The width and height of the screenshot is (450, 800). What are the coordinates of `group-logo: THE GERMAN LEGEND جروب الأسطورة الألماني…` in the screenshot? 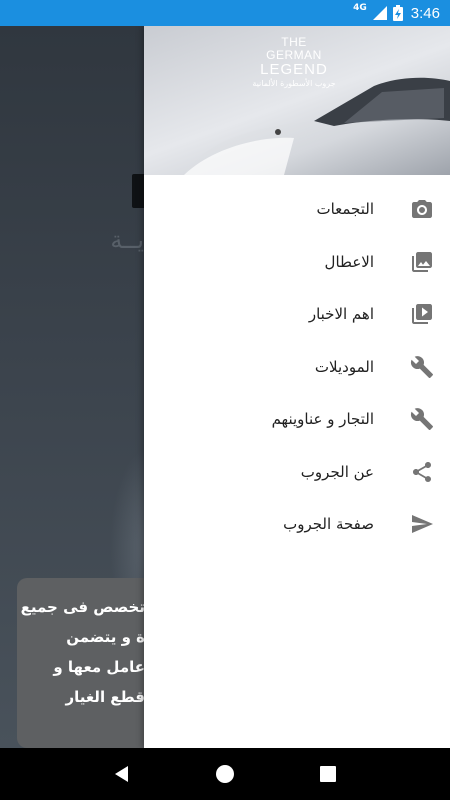 It's located at (294, 62).